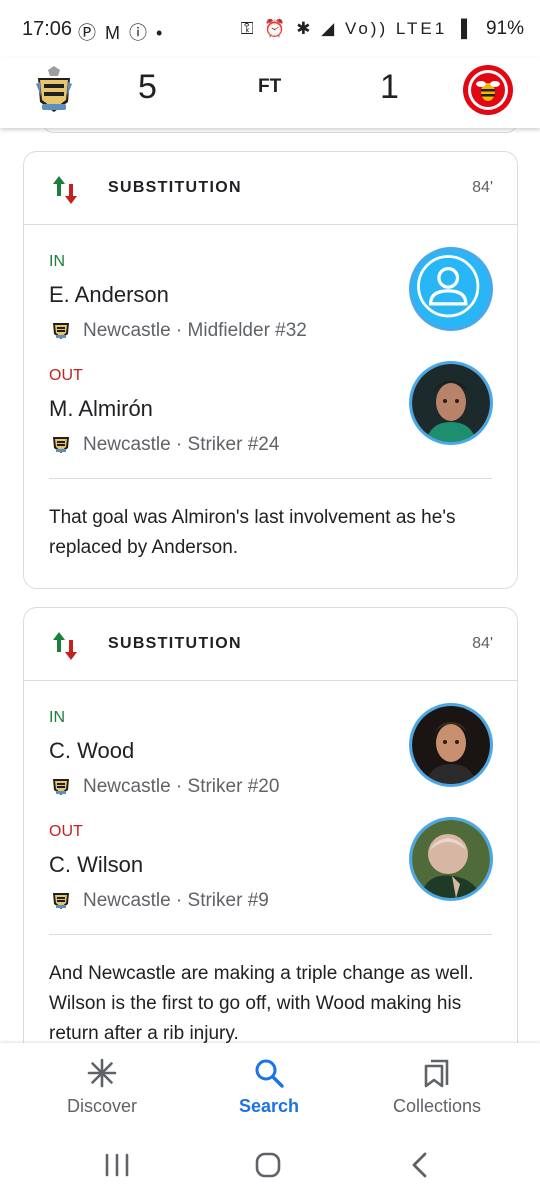 The width and height of the screenshot is (540, 1200). Describe the element at coordinates (147, 87) in the screenshot. I see `home-score: 5` at that location.